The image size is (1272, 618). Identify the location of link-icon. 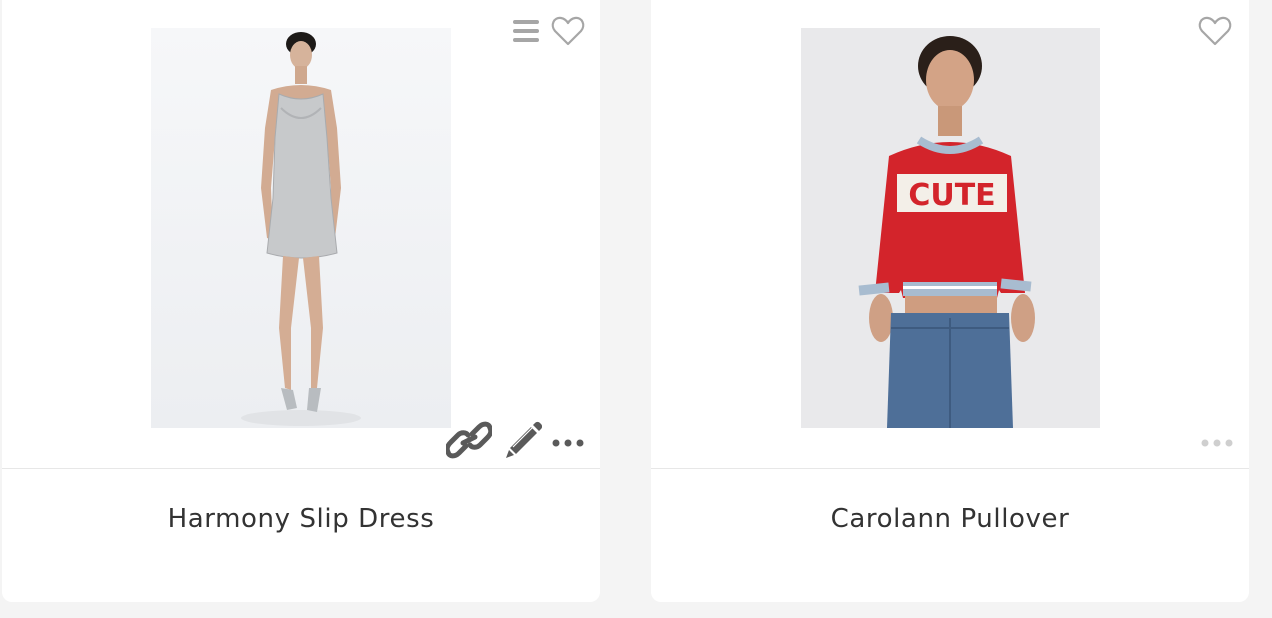
(469, 440).